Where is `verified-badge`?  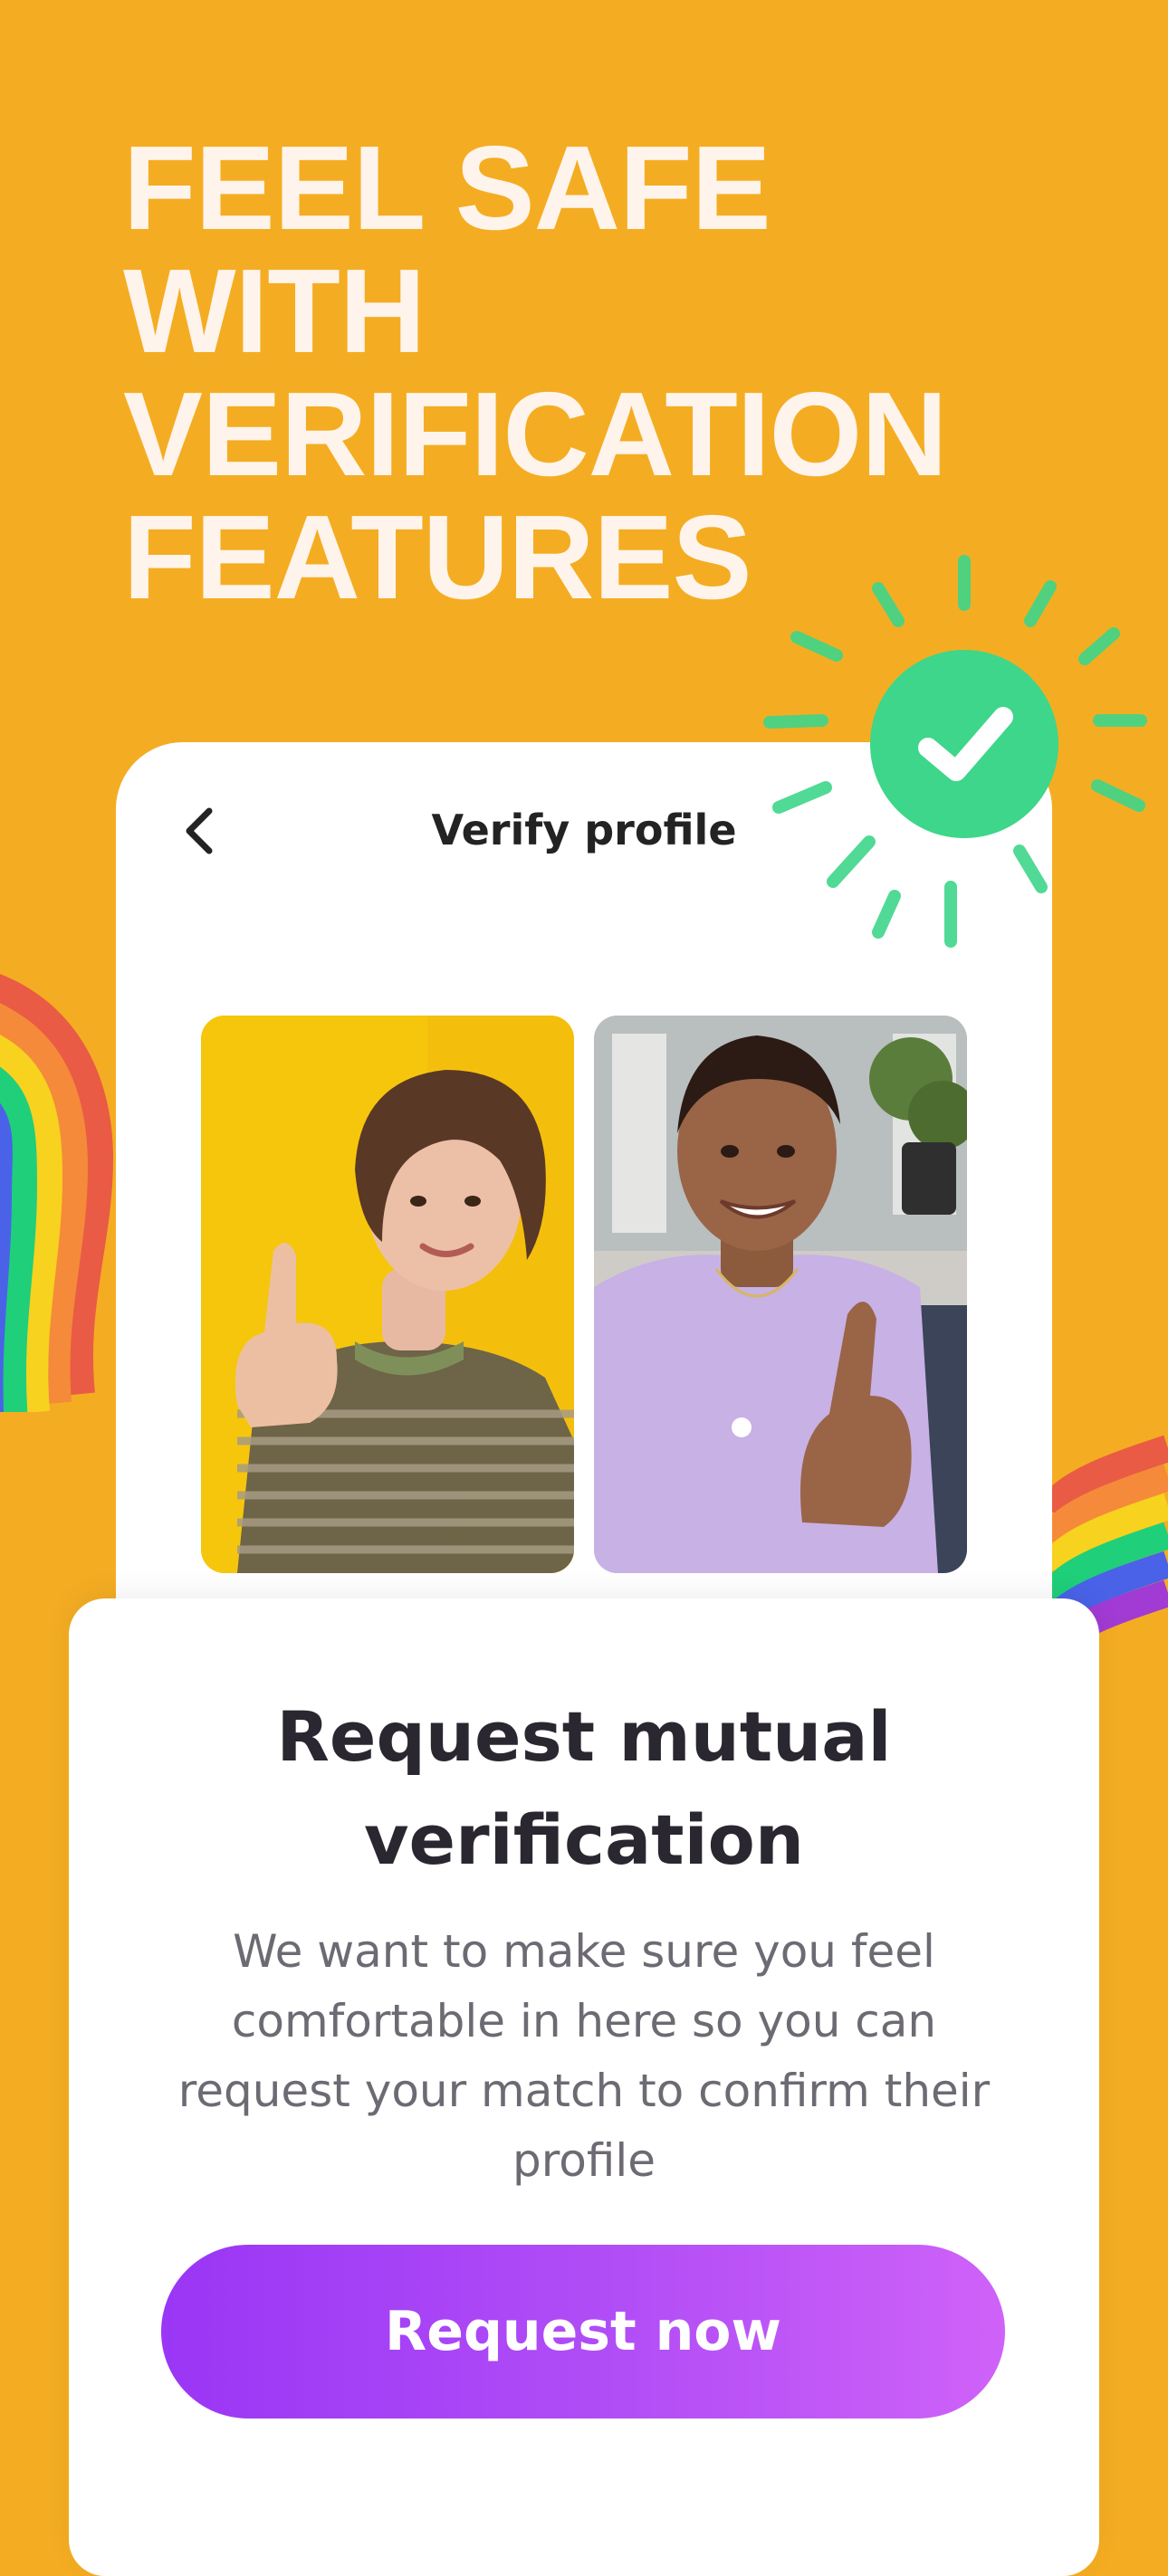
verified-badge is located at coordinates (955, 752).